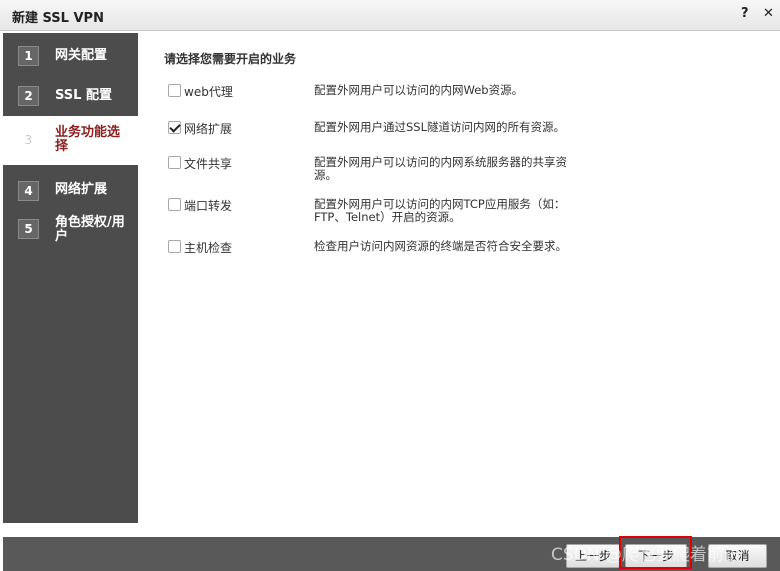 Image resolution: width=780 pixels, height=571 pixels. Describe the element at coordinates (28, 56) in the screenshot. I see `step-number: 1` at that location.